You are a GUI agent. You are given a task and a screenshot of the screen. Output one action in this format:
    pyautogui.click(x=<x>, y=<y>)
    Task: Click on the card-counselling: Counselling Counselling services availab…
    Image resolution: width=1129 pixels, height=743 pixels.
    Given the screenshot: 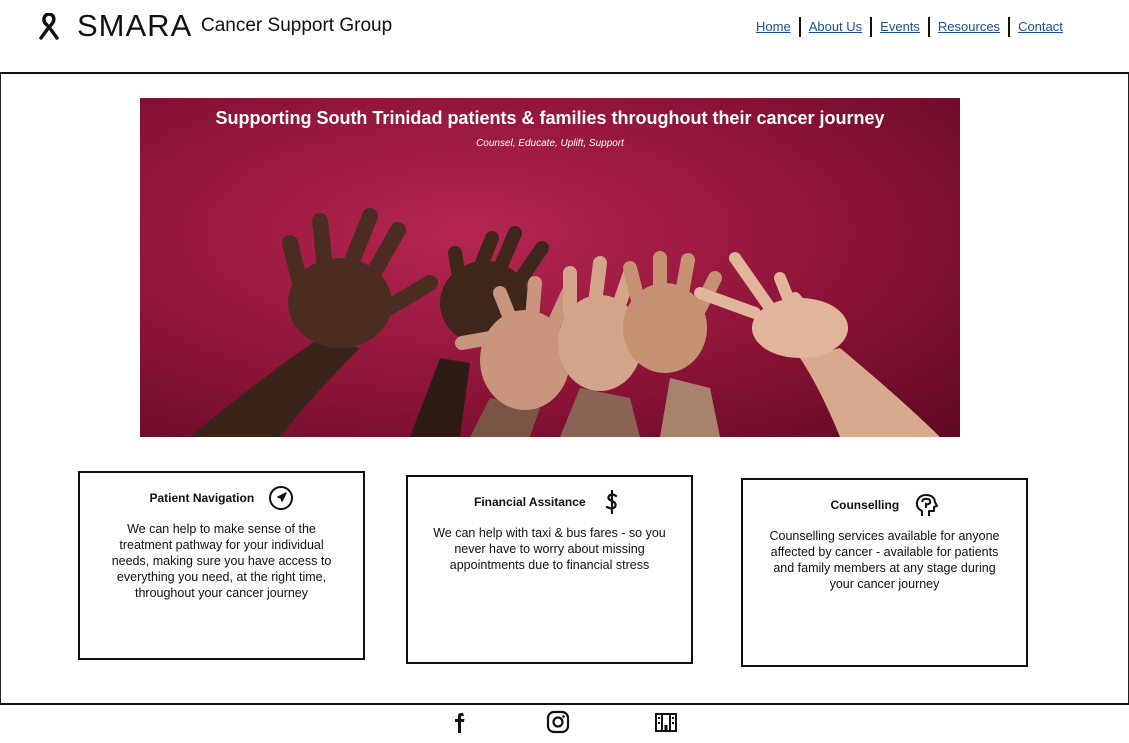 What is the action you would take?
    pyautogui.click(x=884, y=572)
    